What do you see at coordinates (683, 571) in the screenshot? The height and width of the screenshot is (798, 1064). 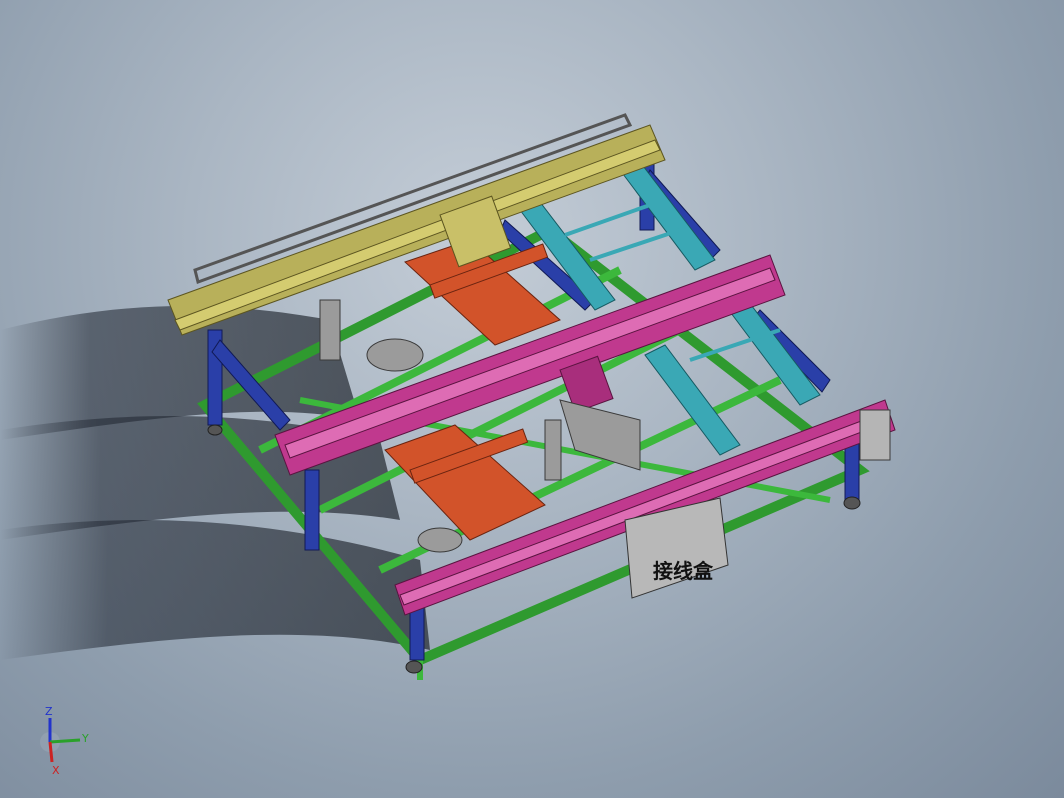 I see `junction-box-label: 接线盒` at bounding box center [683, 571].